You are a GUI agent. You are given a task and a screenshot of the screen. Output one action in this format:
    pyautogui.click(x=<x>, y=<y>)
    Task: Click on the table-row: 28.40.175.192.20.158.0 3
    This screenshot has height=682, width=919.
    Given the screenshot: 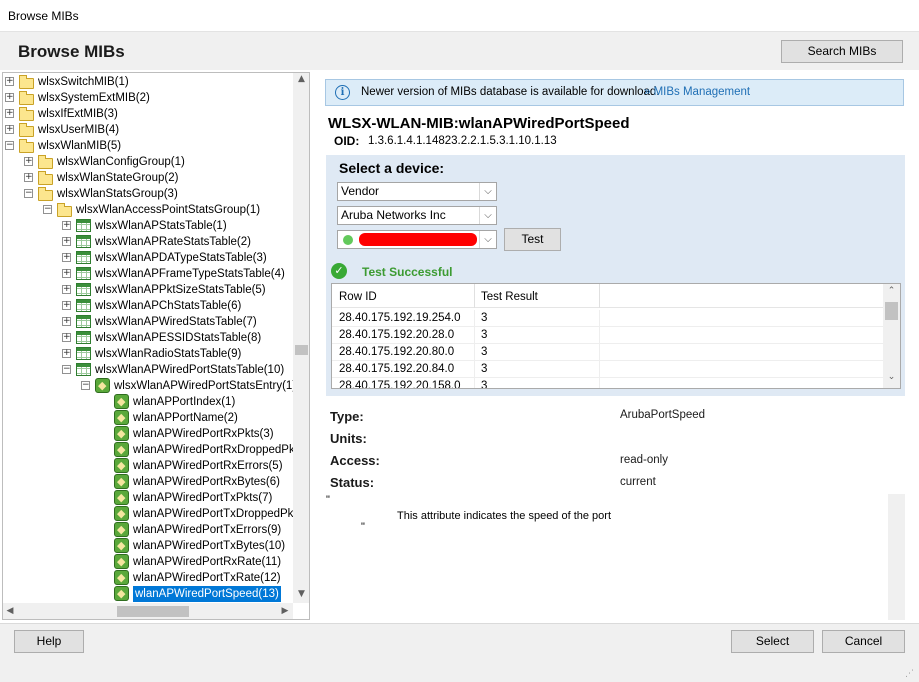 What is the action you would take?
    pyautogui.click(x=607, y=383)
    